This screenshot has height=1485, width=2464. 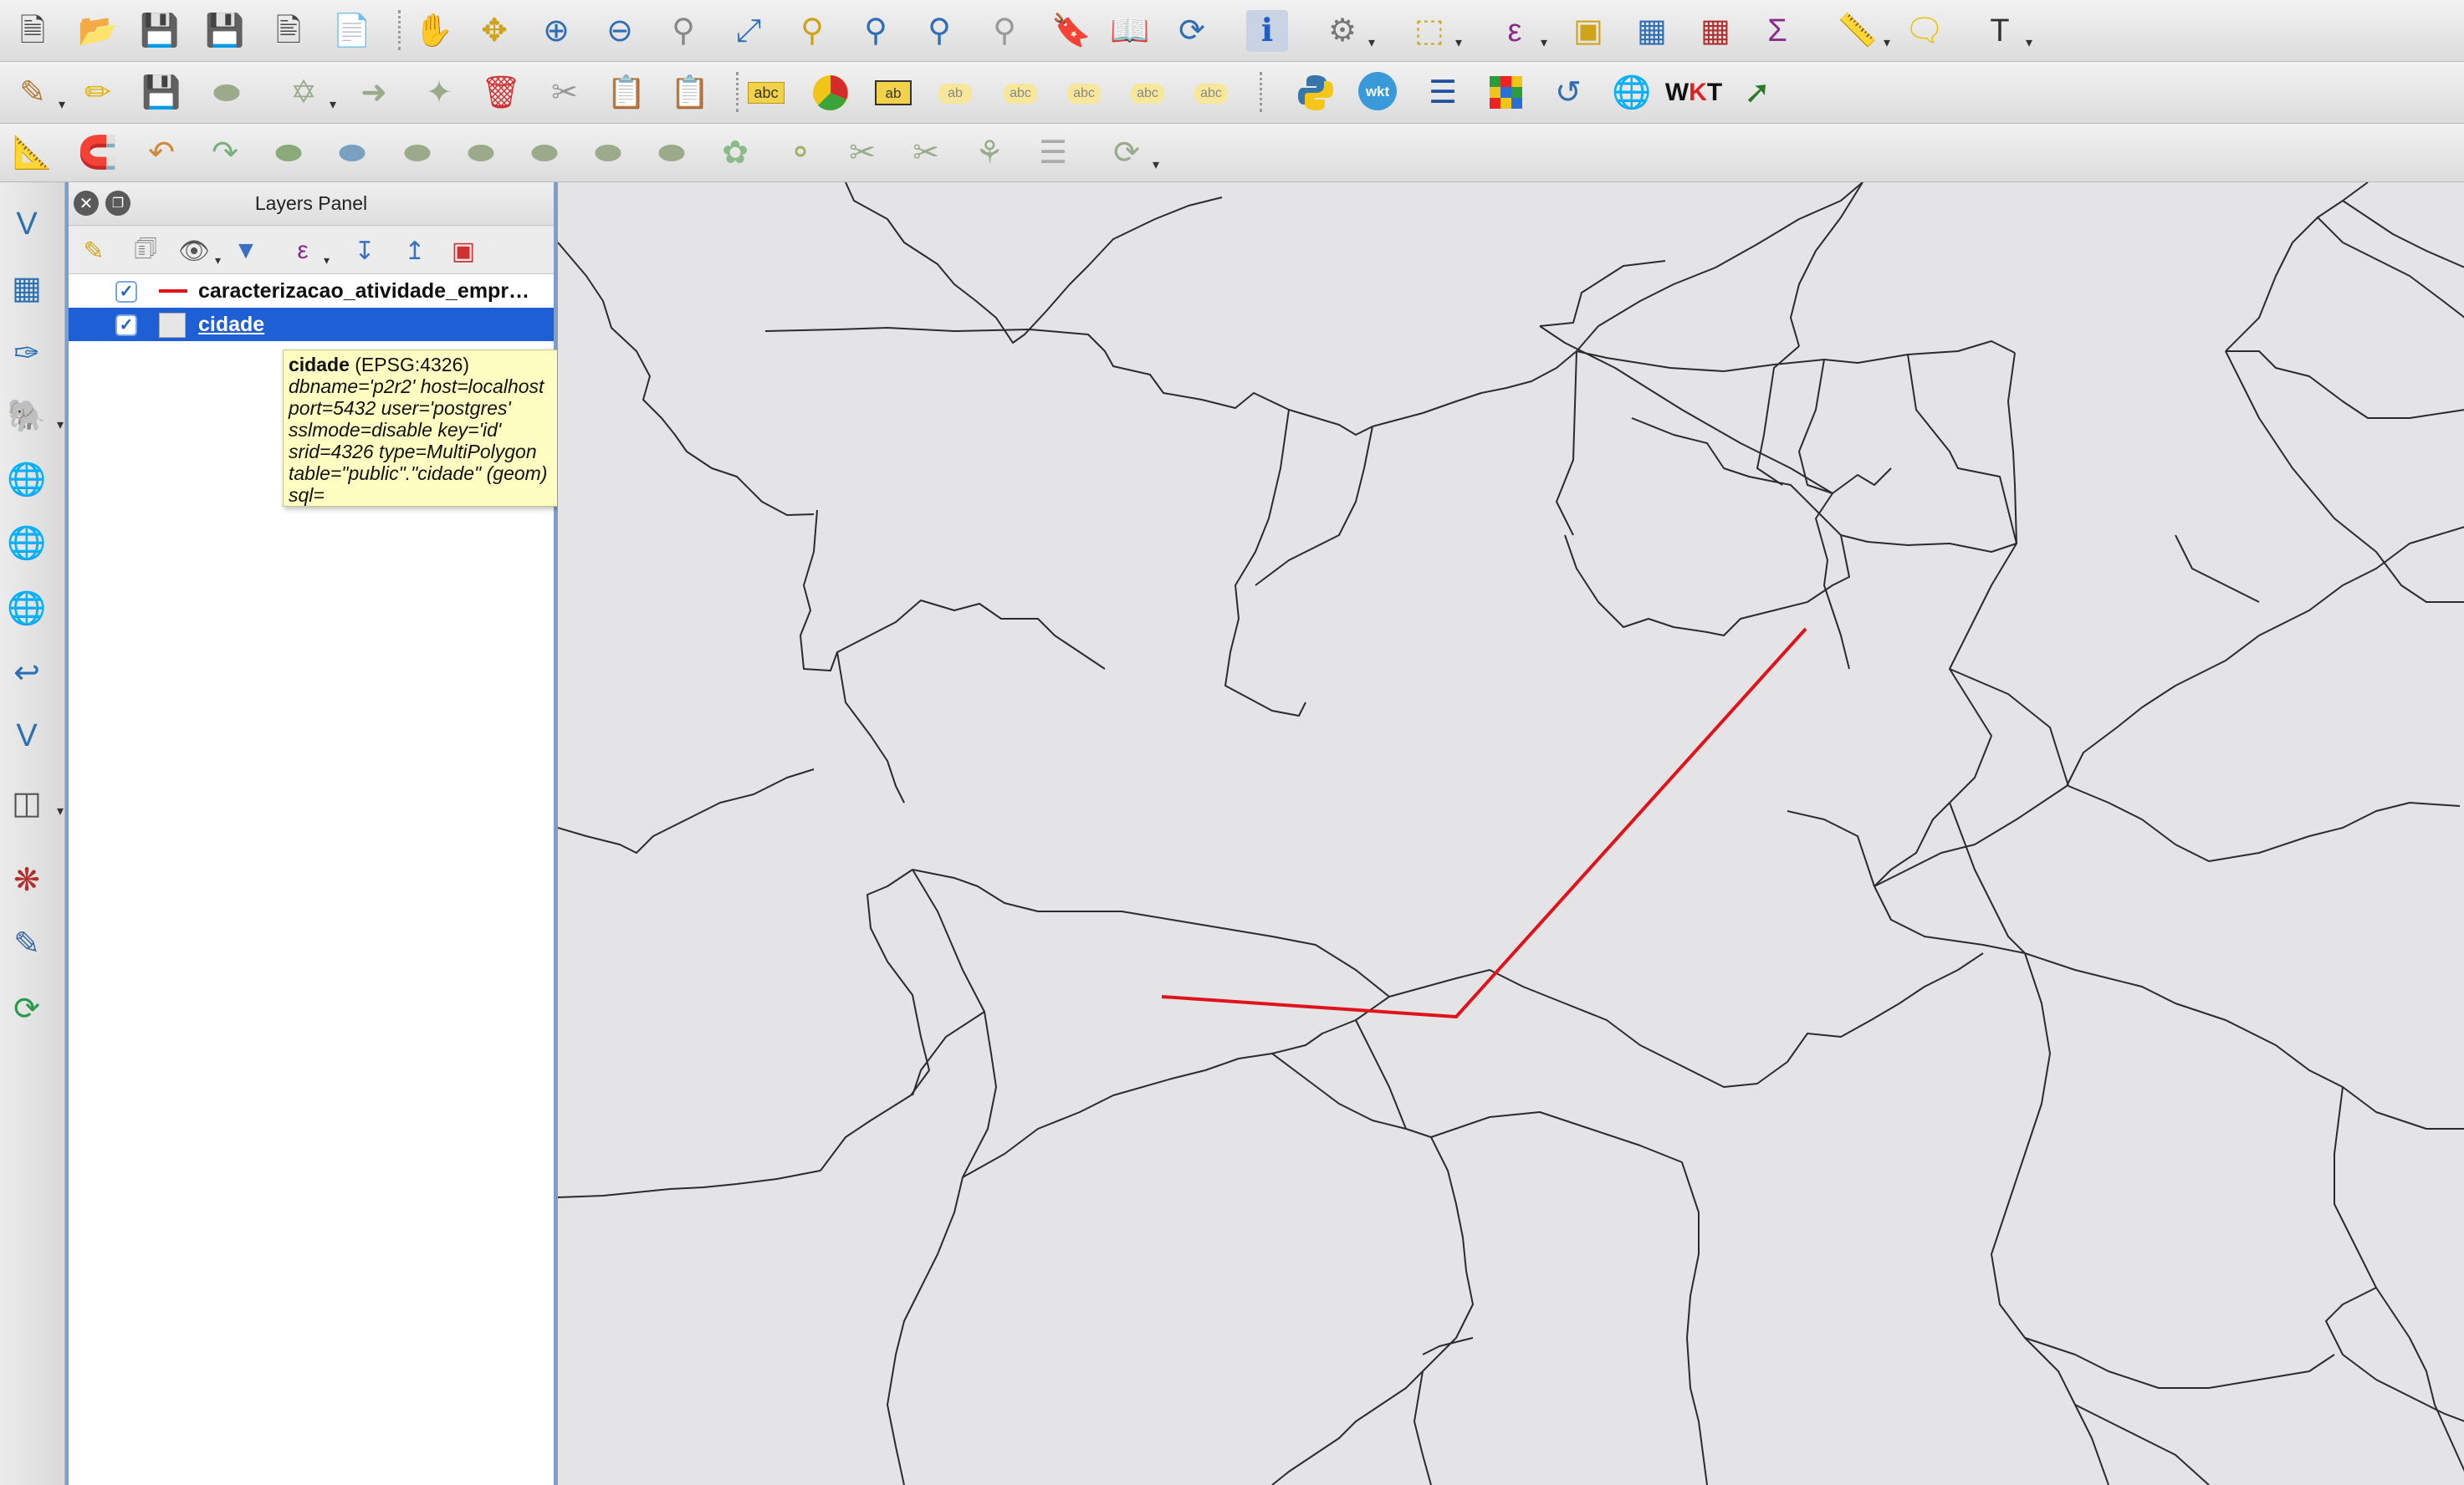 What do you see at coordinates (926, 153) in the screenshot?
I see `merge-features-icon: ✂` at bounding box center [926, 153].